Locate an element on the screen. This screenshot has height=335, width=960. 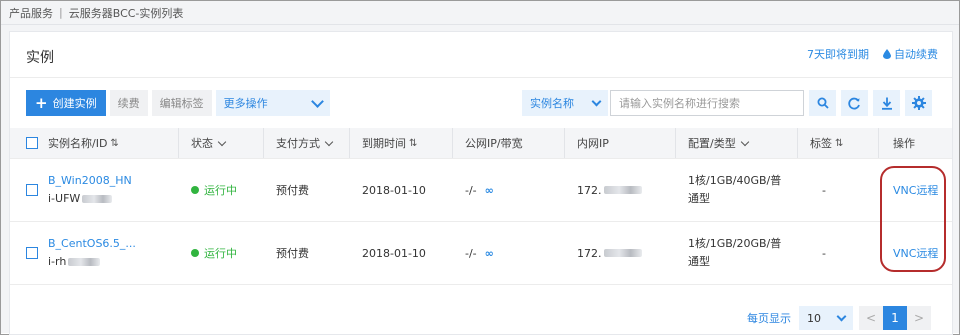
next-page-button: > is located at coordinates (919, 318).